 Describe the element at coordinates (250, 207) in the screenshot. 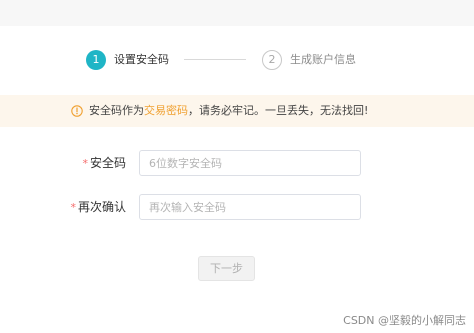

I see `confirm-code-input` at that location.